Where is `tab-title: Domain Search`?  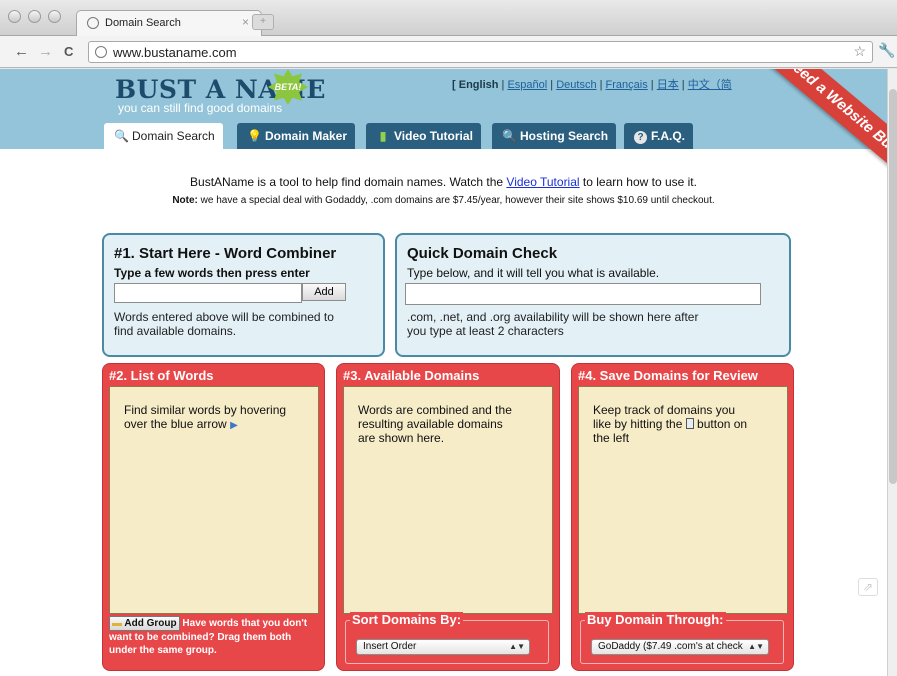
tab-title: Domain Search is located at coordinates (143, 23).